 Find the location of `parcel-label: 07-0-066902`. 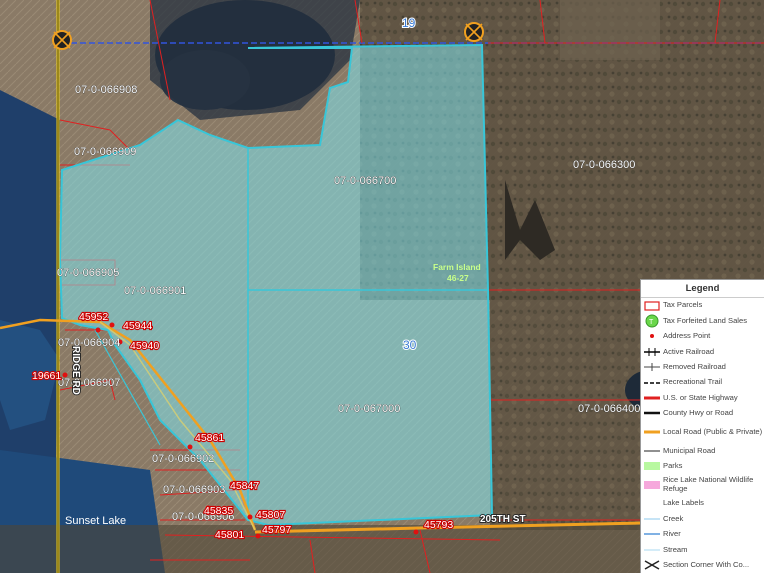

parcel-label: 07-0-066902 is located at coordinates (183, 459).